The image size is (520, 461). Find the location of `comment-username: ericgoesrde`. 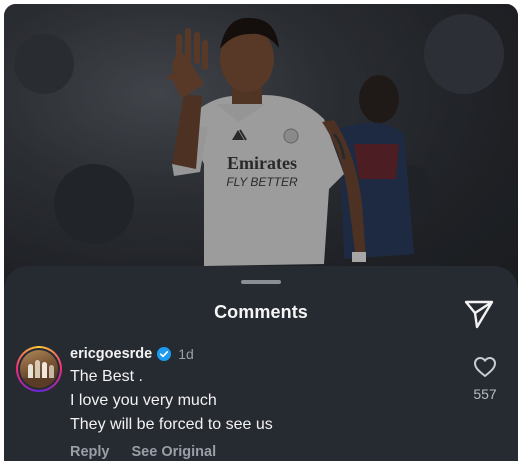

comment-username: ericgoesrde is located at coordinates (111, 354).